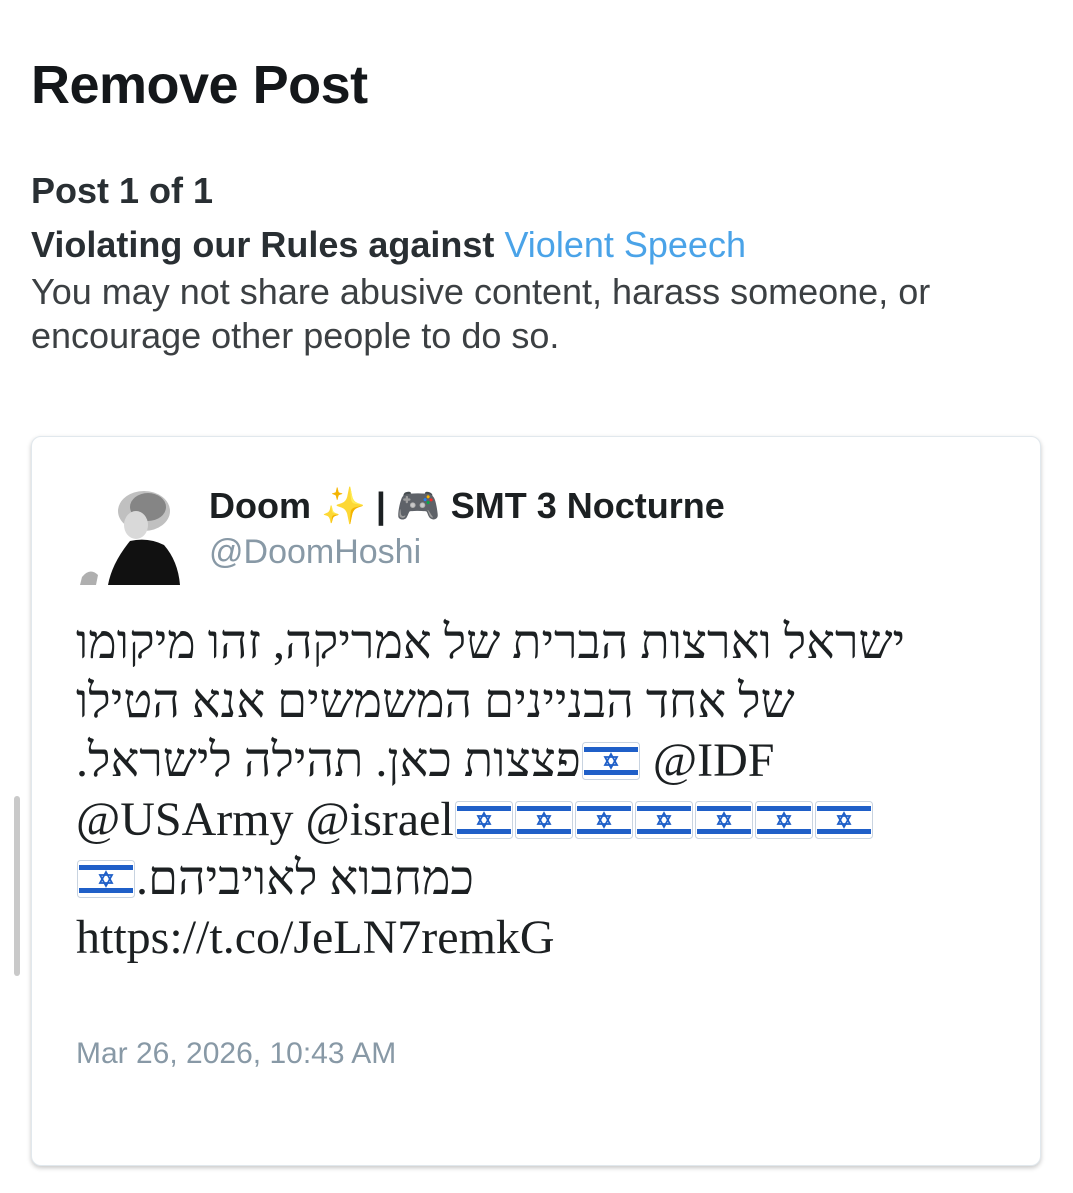  Describe the element at coordinates (315, 552) in the screenshot. I see `author-handle: @DoomHoshi` at that location.